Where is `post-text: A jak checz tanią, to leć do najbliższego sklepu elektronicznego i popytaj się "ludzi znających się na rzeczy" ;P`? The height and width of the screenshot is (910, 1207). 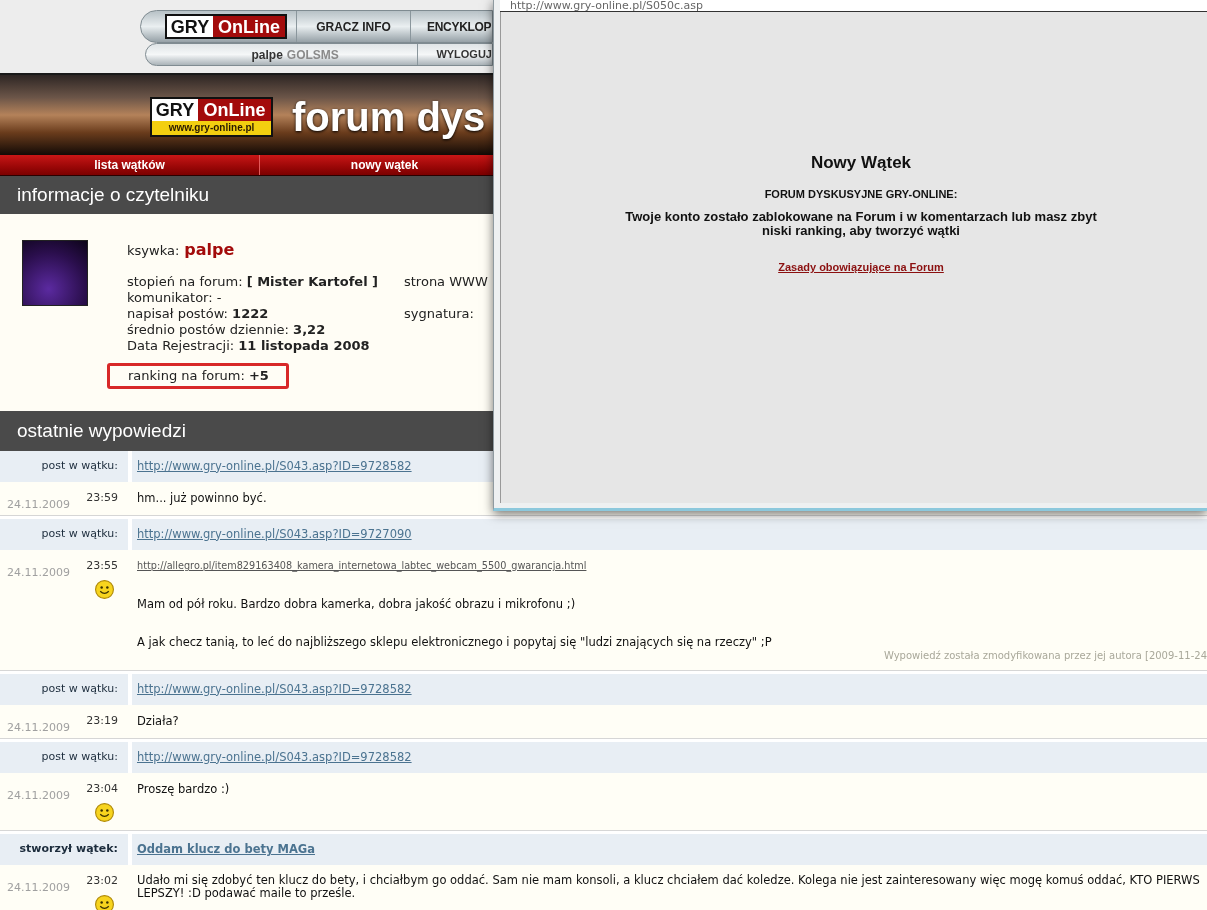 post-text: A jak checz tanią, to leć do najbliższego sklepu elektronicznego i popytaj się "ludzi znających się na rzeczy" ;P is located at coordinates (454, 642).